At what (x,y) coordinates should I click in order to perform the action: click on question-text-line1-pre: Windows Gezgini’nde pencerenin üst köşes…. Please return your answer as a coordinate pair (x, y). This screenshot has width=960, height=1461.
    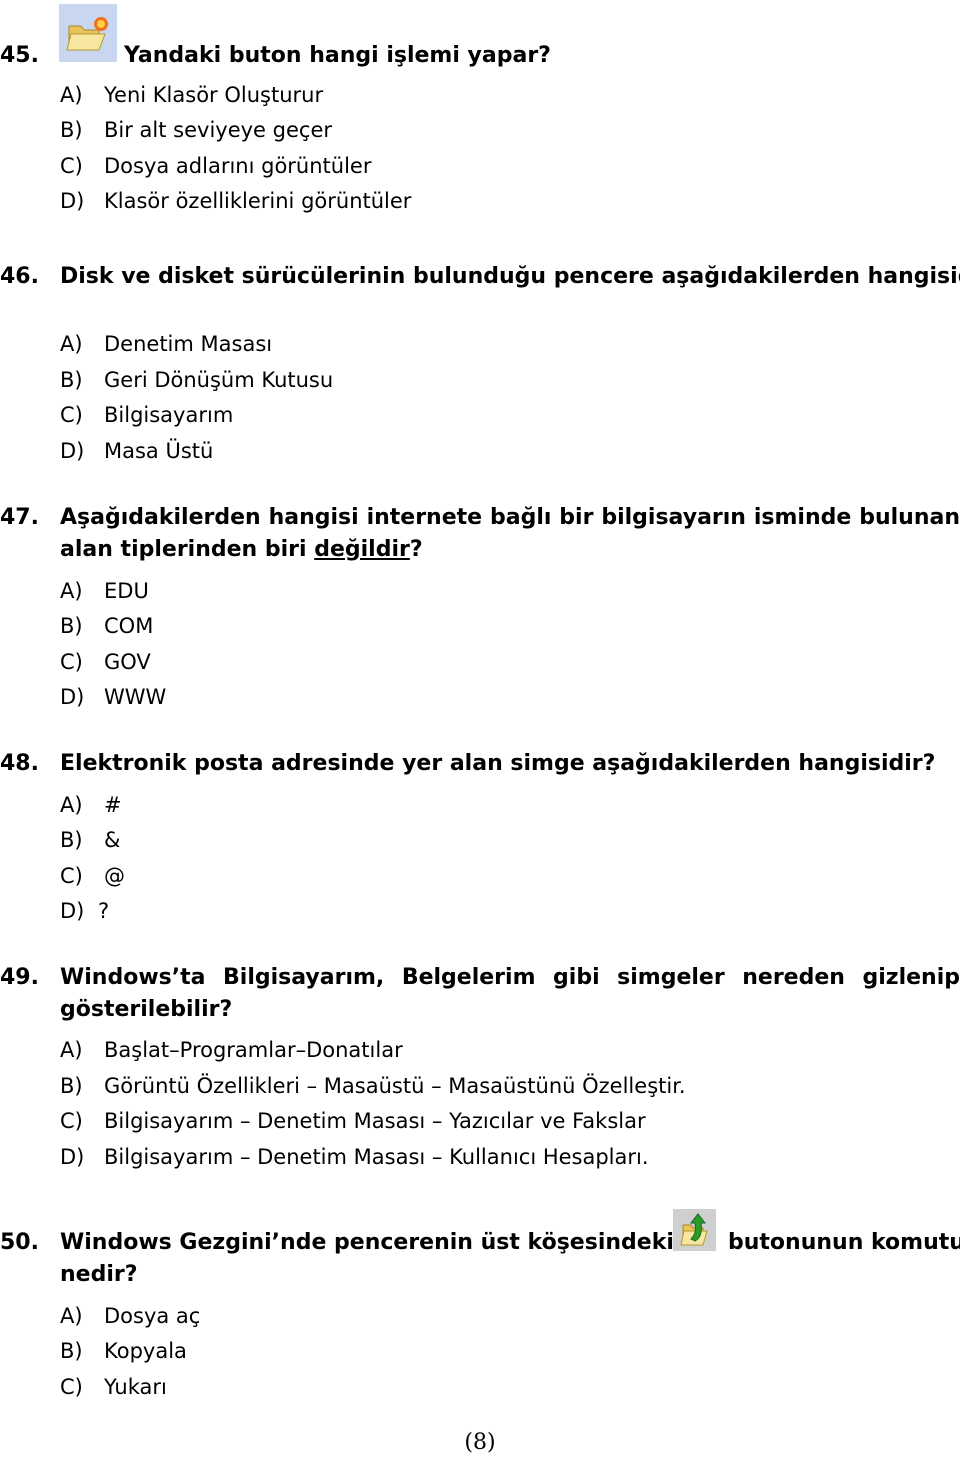
    Looking at the image, I should click on (367, 1242).